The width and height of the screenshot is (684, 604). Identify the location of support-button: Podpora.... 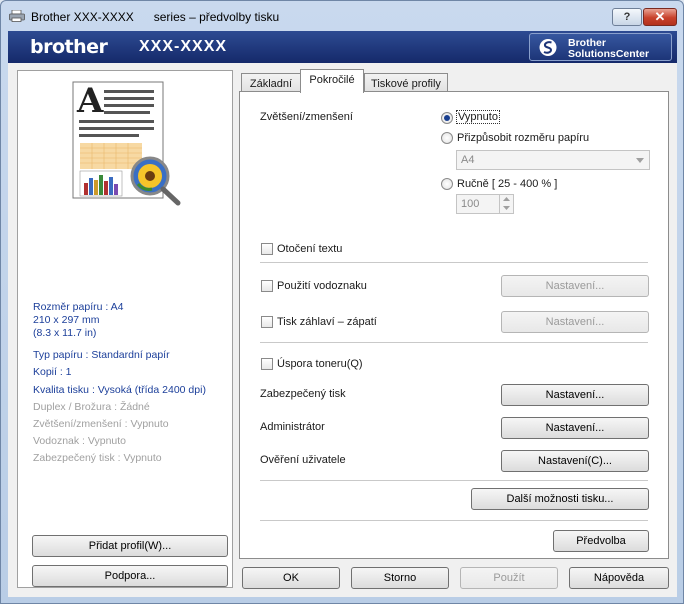
(130, 576).